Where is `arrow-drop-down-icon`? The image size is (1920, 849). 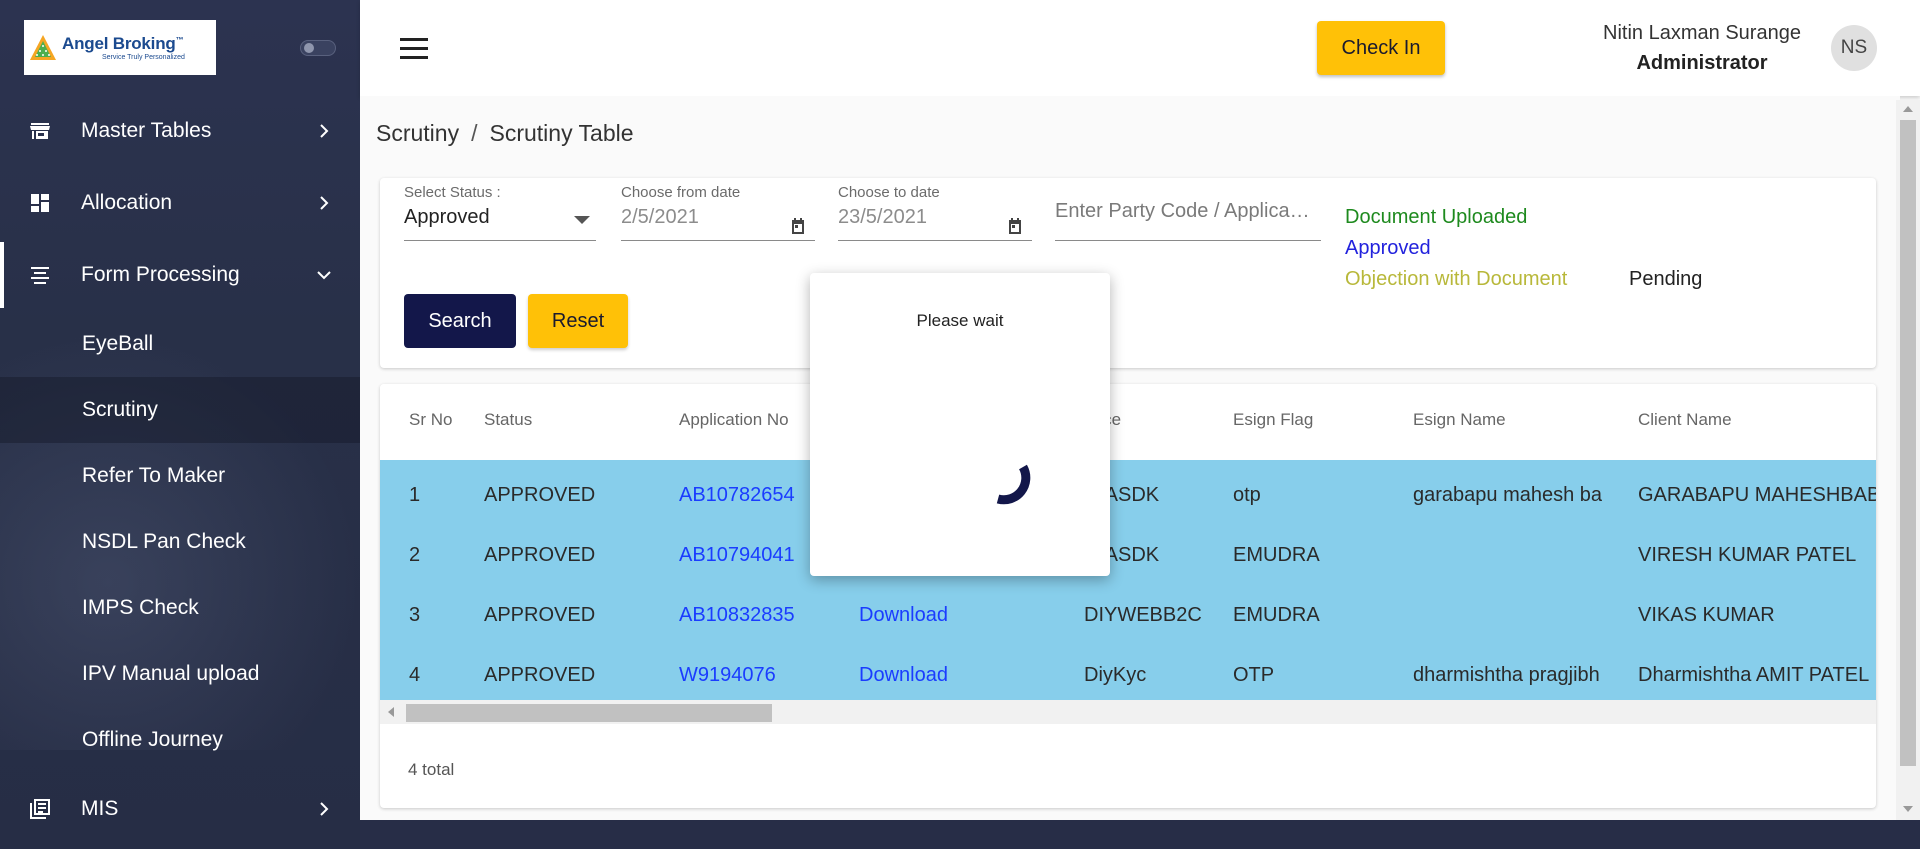
arrow-drop-down-icon is located at coordinates (582, 220).